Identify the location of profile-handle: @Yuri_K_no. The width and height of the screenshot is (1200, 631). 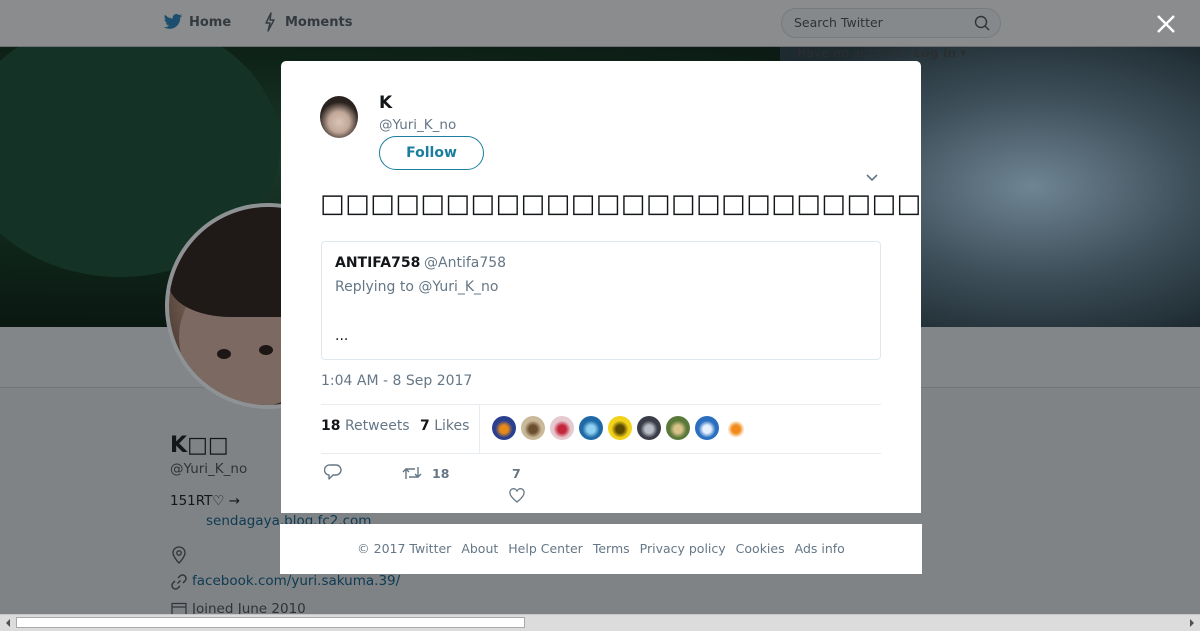
(208, 469).